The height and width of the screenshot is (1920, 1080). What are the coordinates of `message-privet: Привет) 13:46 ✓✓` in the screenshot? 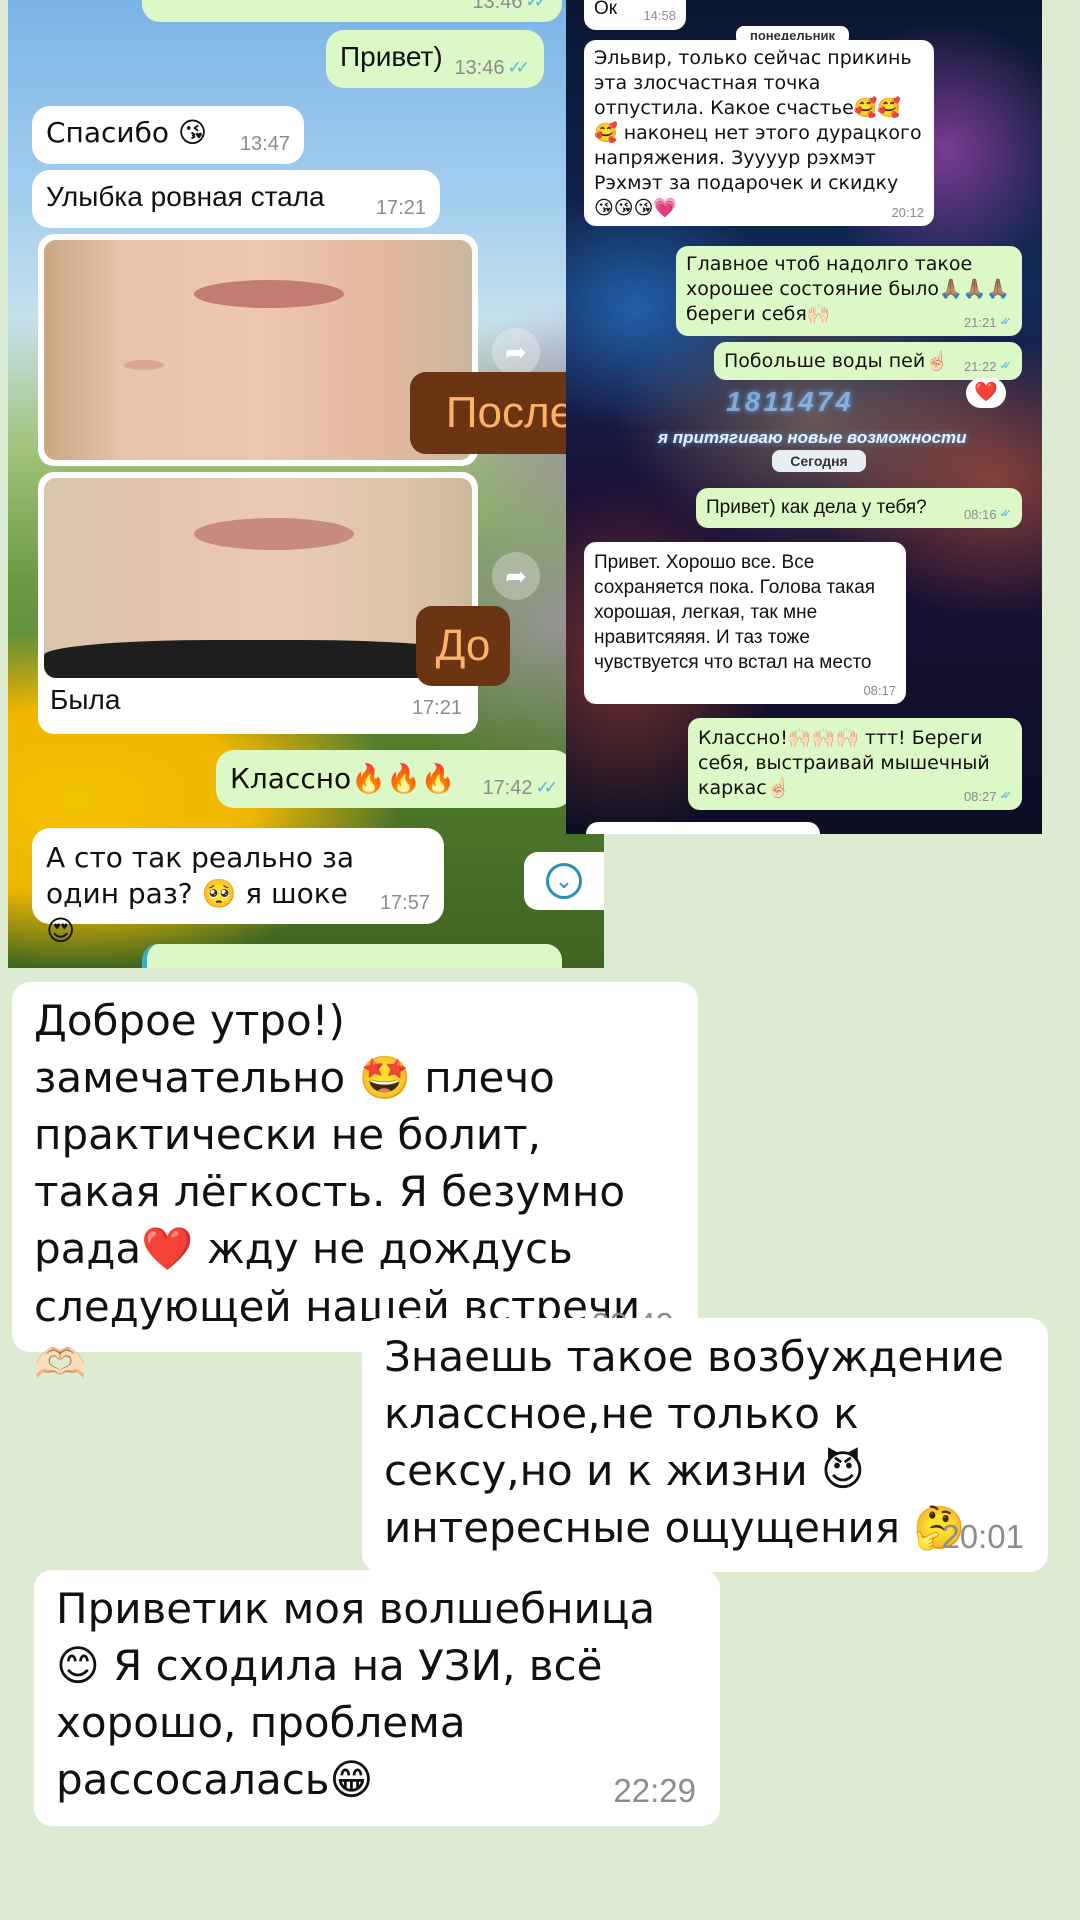 It's located at (435, 59).